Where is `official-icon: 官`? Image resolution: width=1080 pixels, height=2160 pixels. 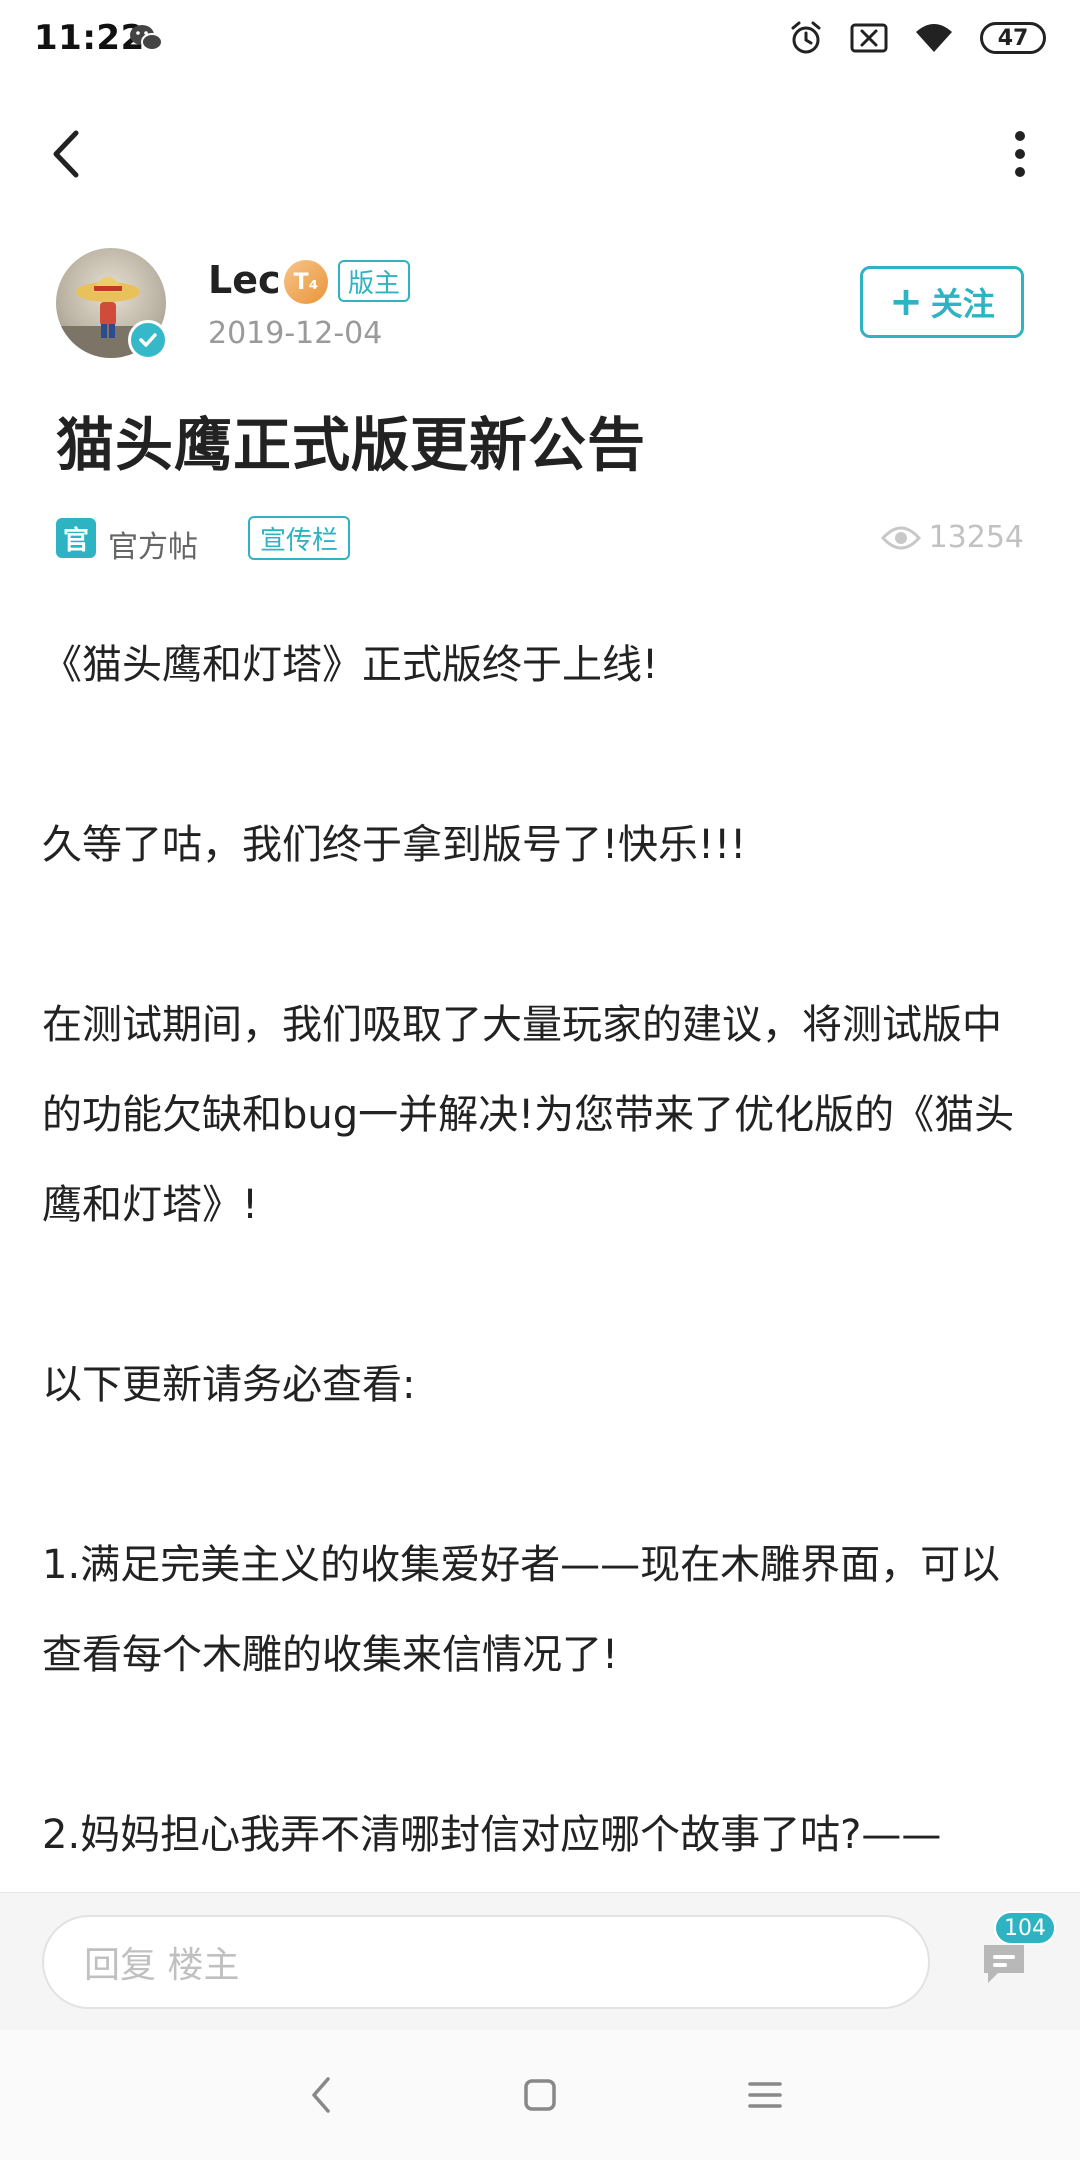
official-icon: 官 is located at coordinates (76, 538).